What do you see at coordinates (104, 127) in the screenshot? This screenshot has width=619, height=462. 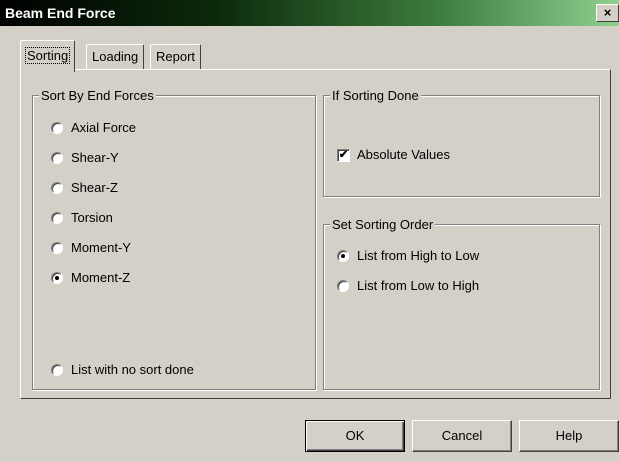 I see `radio-axial-force-label: Axial Force` at bounding box center [104, 127].